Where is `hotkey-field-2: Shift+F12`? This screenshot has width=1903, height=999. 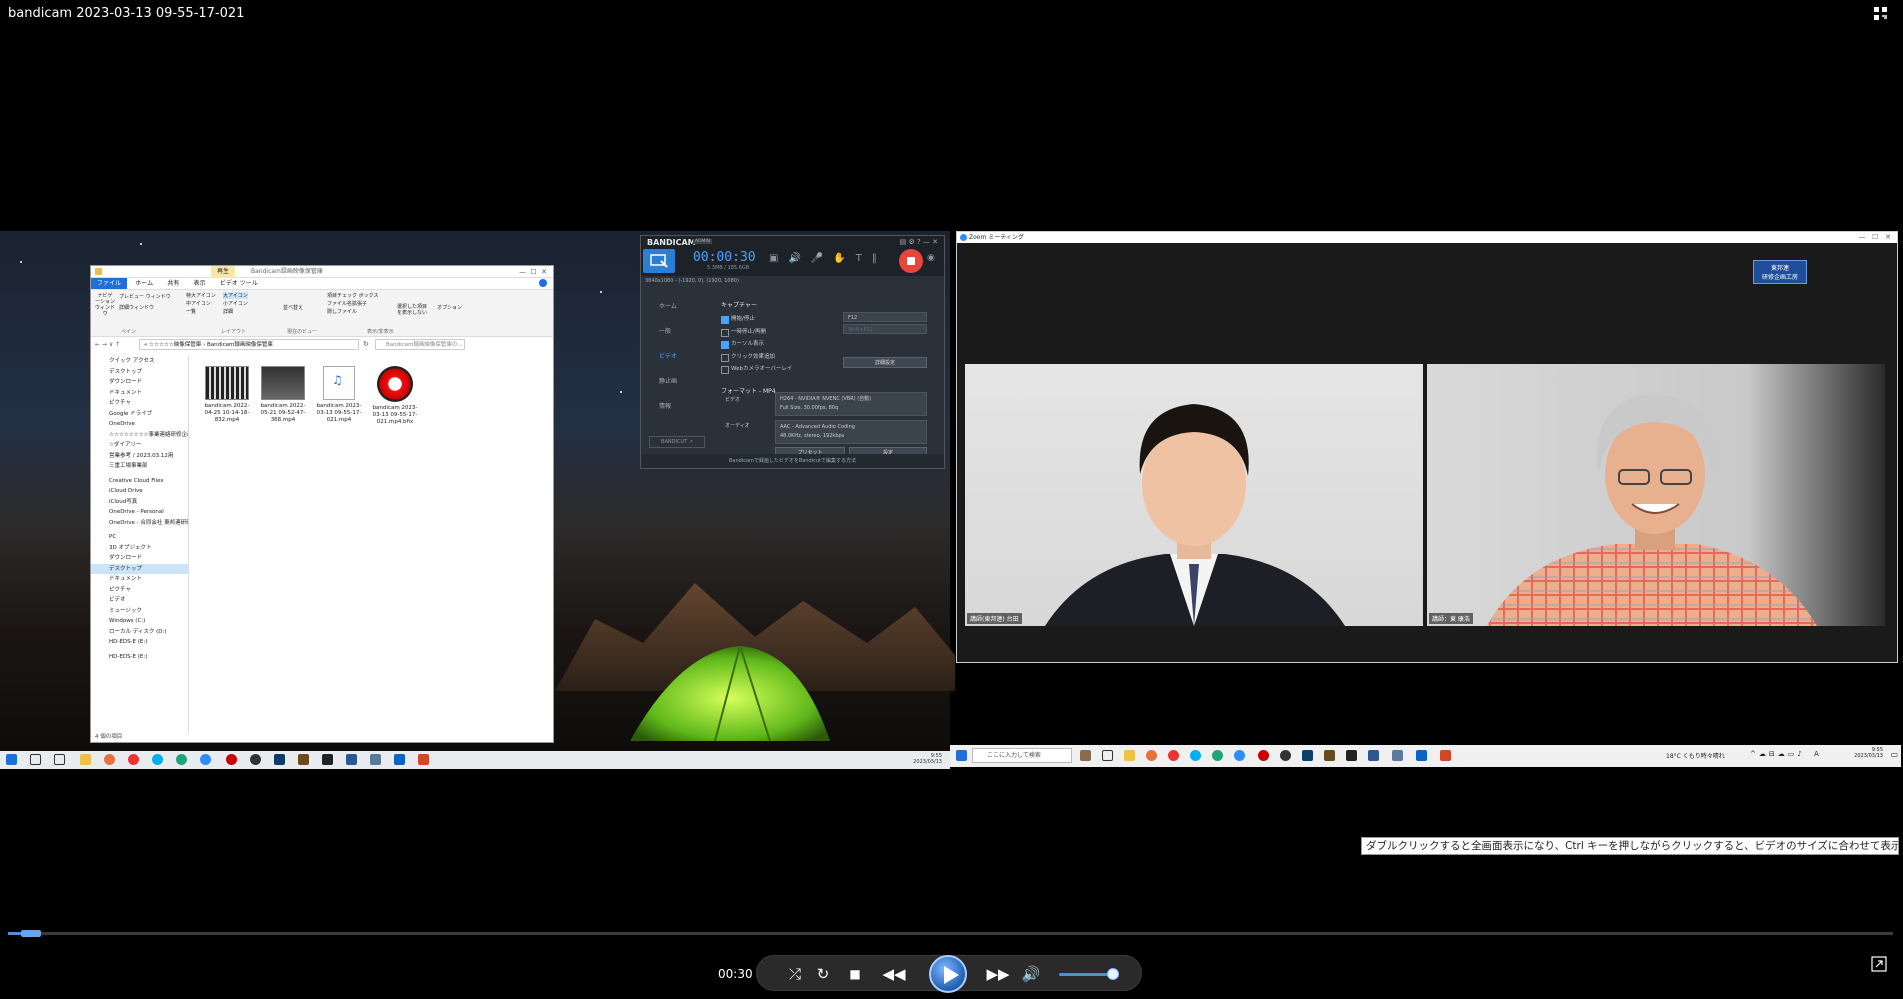
hotkey-field-2: Shift+F12 is located at coordinates (885, 329).